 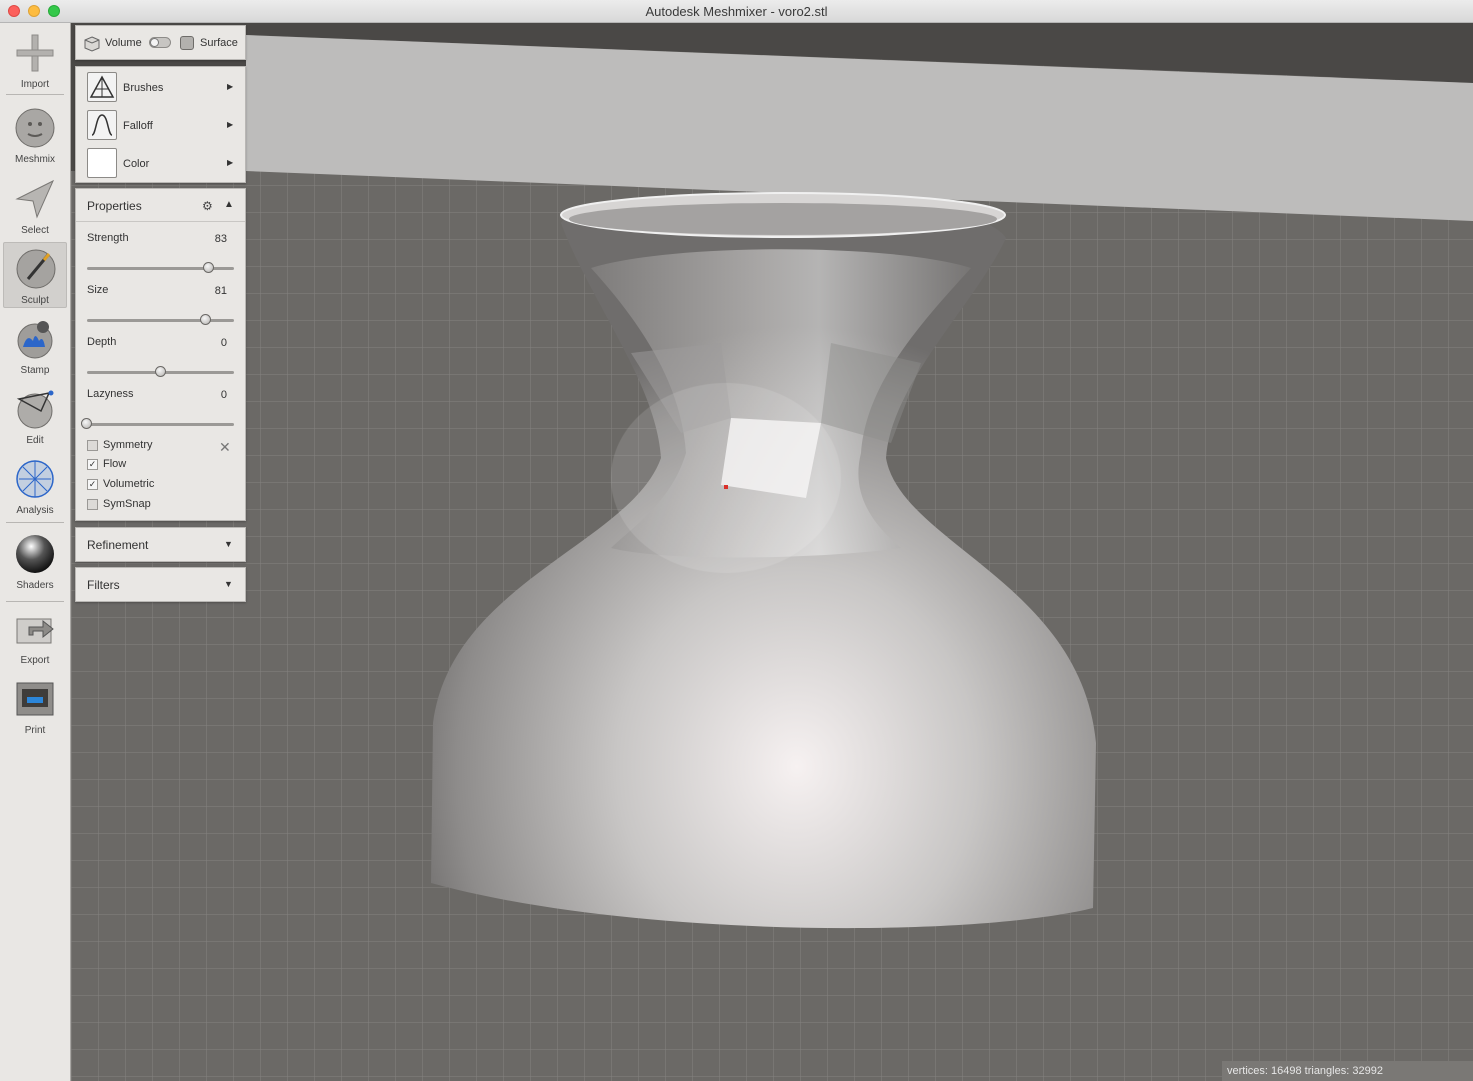 What do you see at coordinates (129, 484) in the screenshot?
I see `volumetric-label: Volumetric` at bounding box center [129, 484].